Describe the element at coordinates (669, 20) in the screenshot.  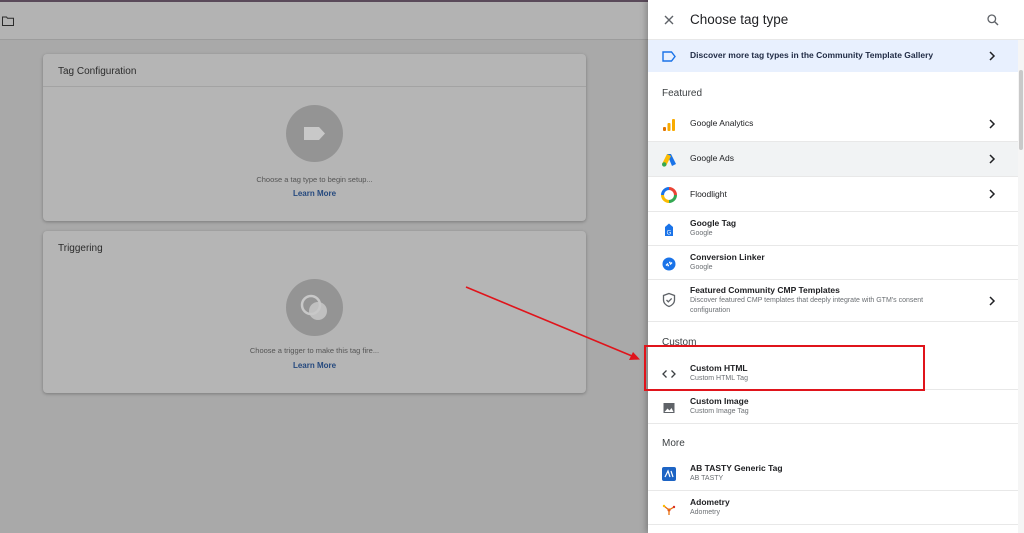
I see `close-icon` at that location.